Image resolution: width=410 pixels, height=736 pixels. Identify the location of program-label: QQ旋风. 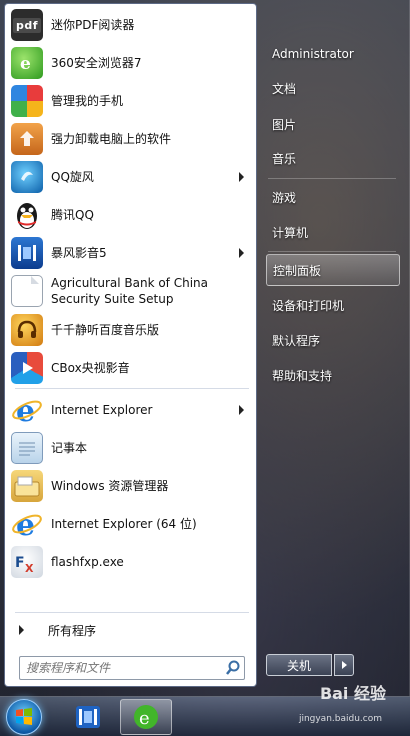
(72, 177).